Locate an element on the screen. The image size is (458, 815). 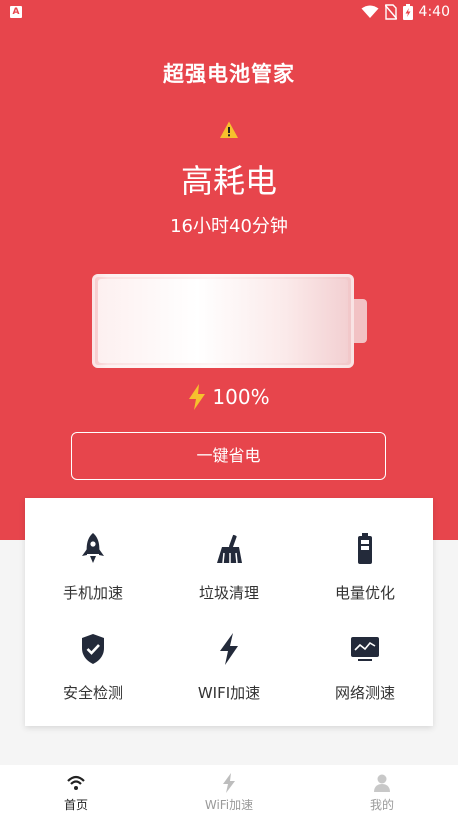
broom-icon is located at coordinates (229, 549).